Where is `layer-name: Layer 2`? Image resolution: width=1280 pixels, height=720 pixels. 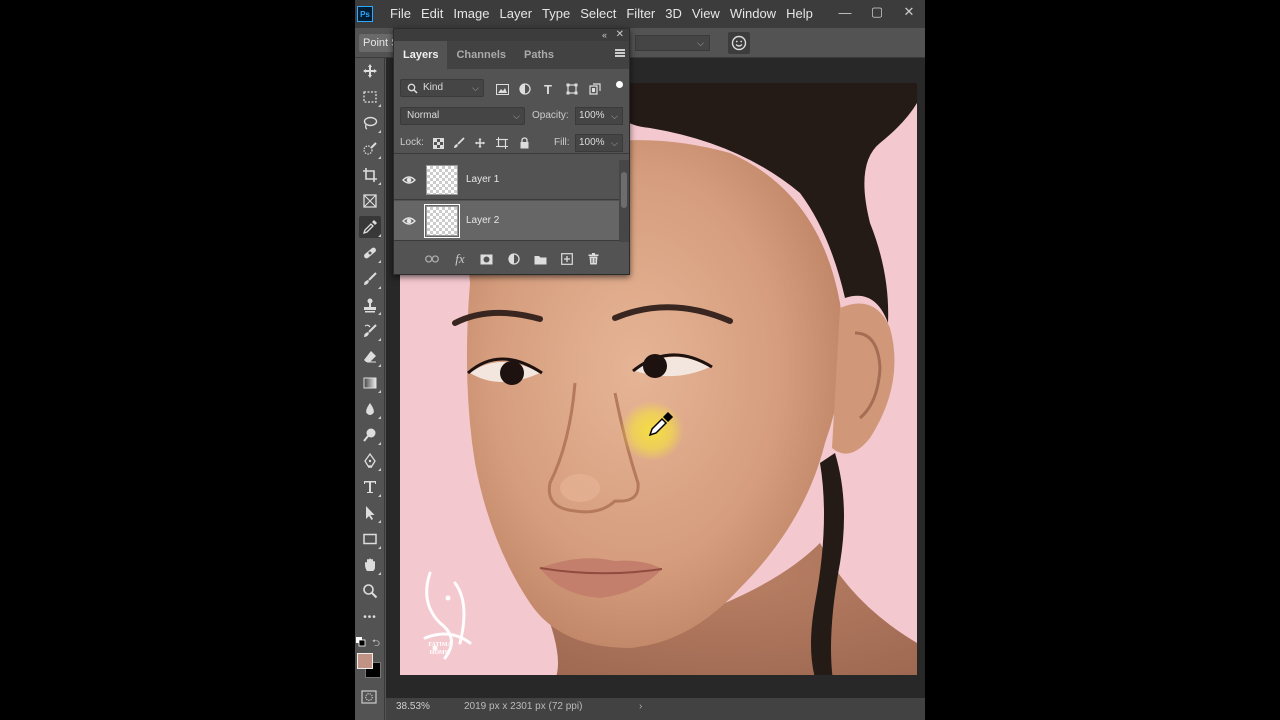
layer-name: Layer 2 is located at coordinates (482, 221).